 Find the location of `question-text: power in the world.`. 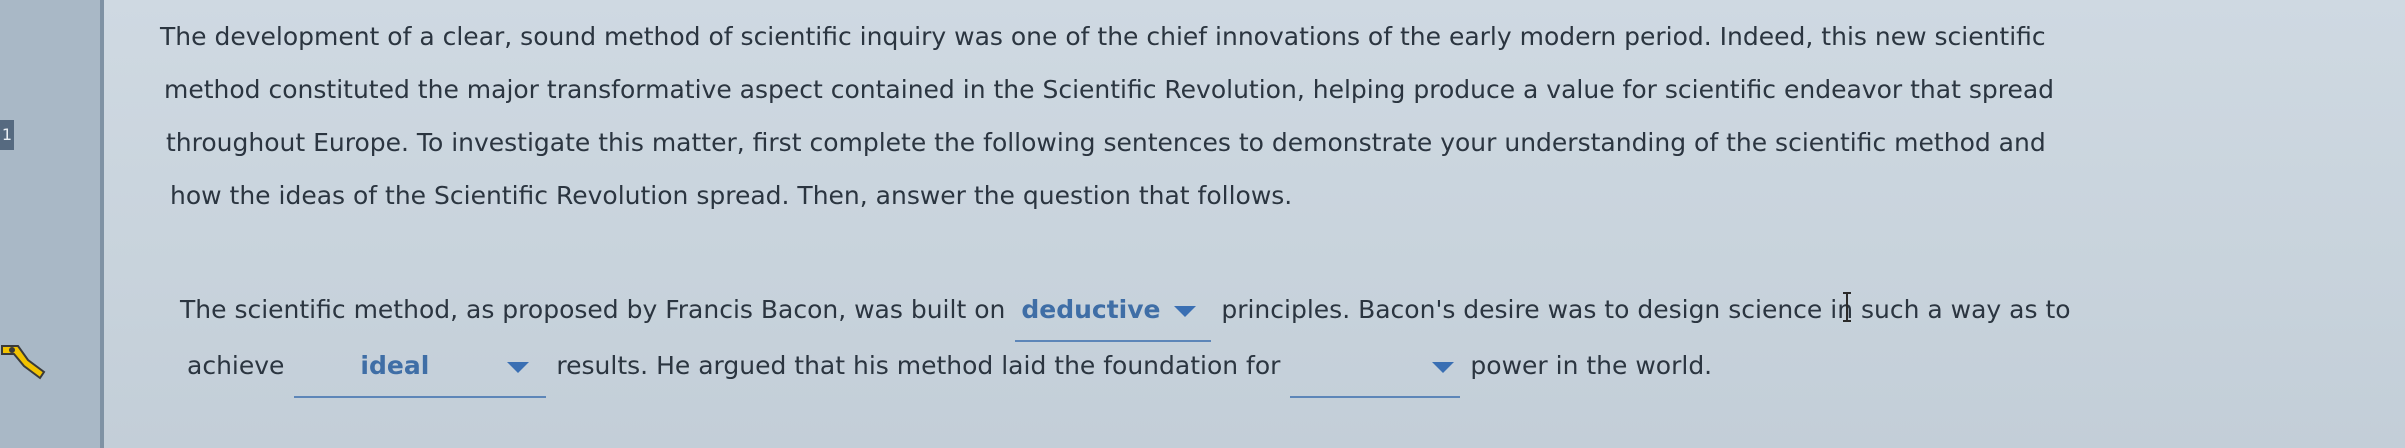

question-text: power in the world. is located at coordinates (1591, 365).